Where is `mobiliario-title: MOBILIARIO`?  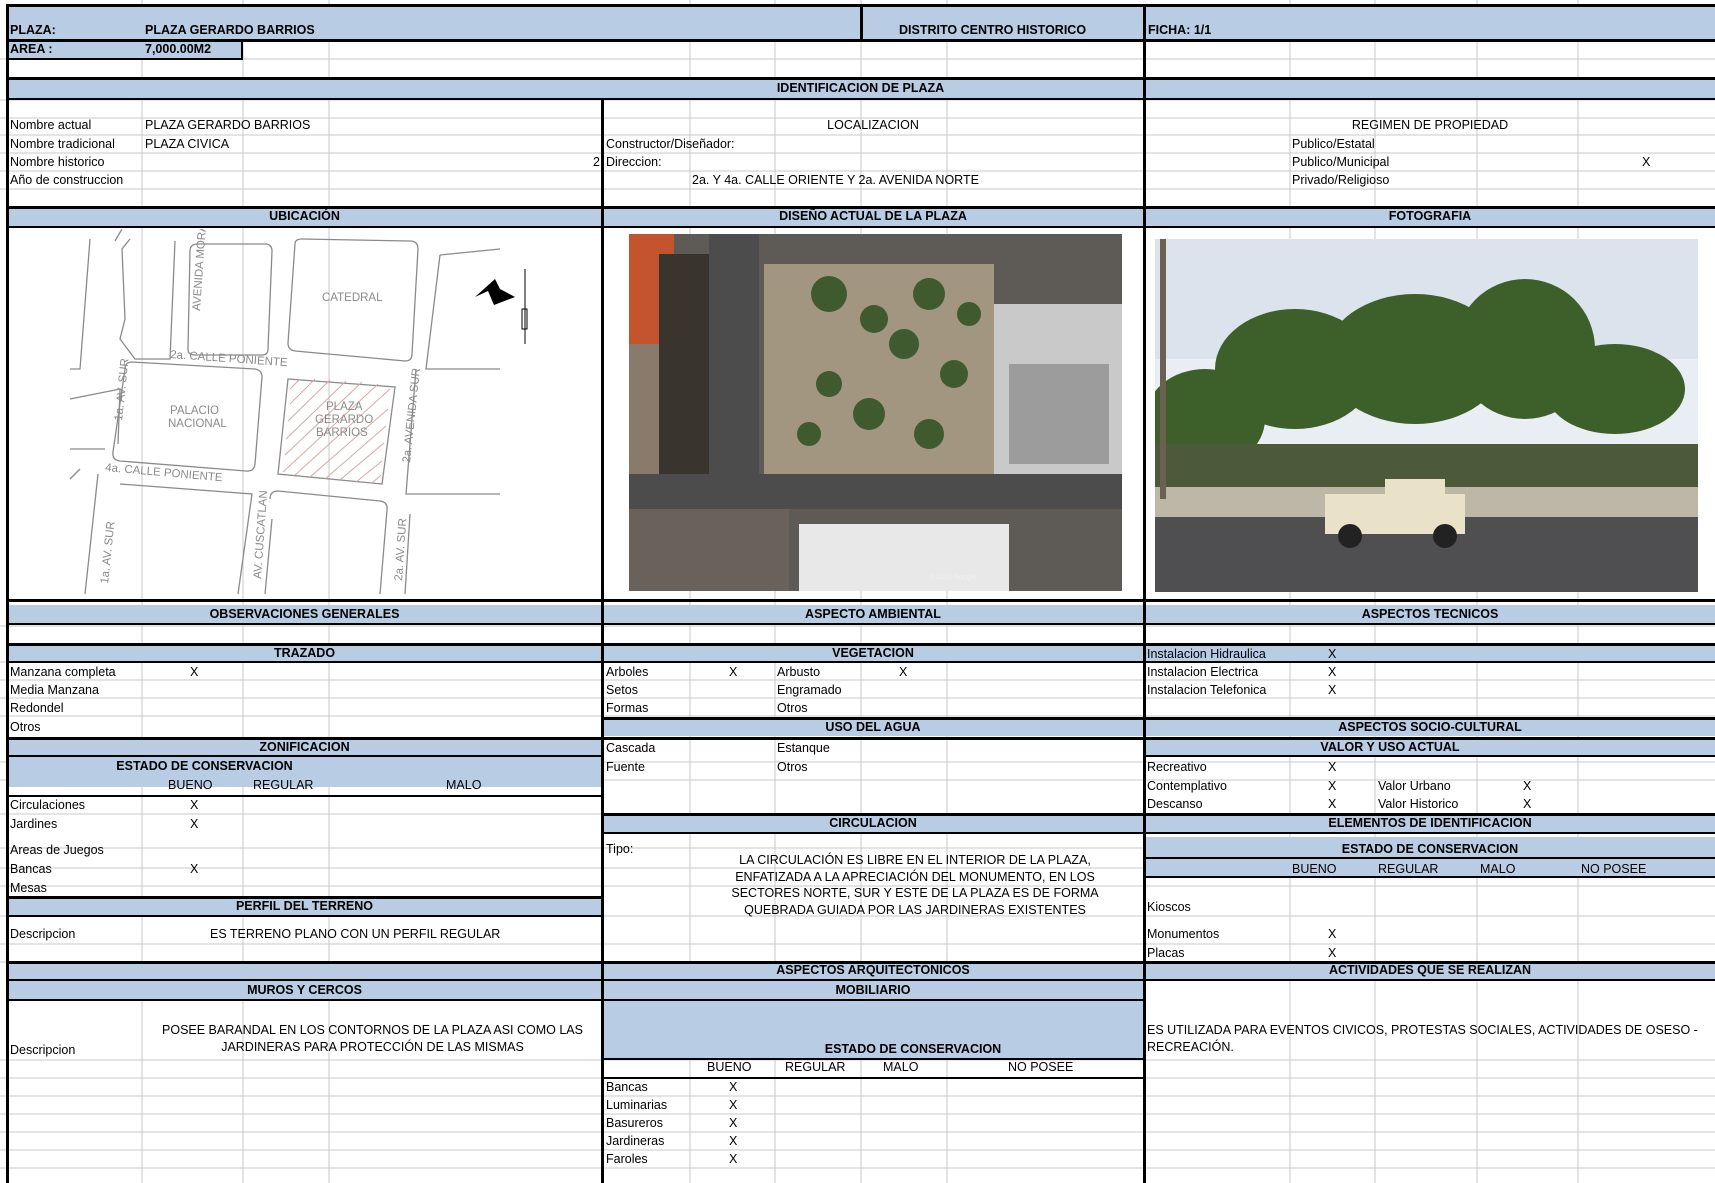
mobiliario-title: MOBILIARIO is located at coordinates (873, 990).